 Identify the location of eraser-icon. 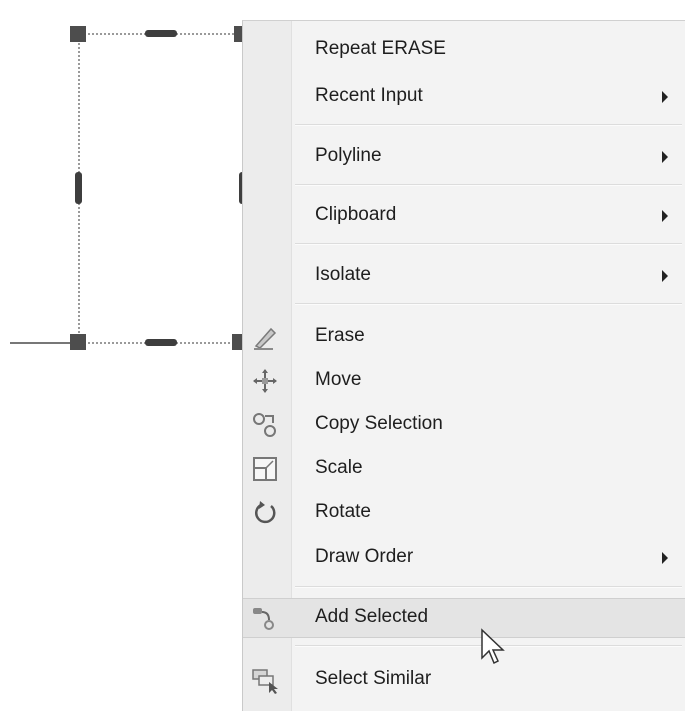
(265, 338).